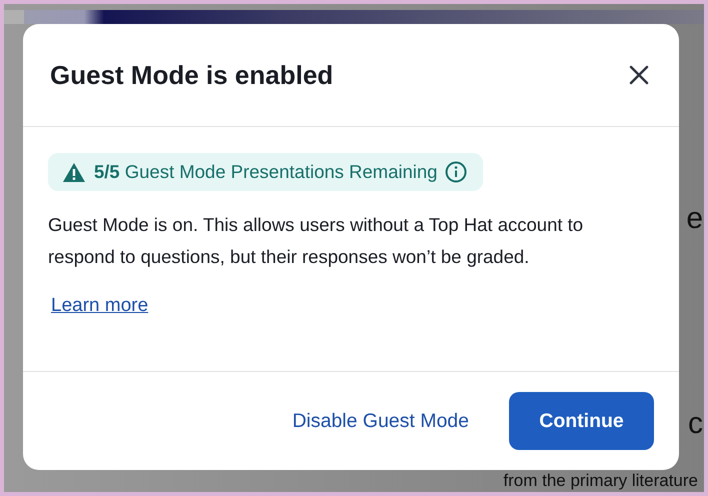 This screenshot has width=708, height=496. What do you see at coordinates (266, 172) in the screenshot?
I see `notice-text: 5/5 Guest Mode Presentations Remaining` at bounding box center [266, 172].